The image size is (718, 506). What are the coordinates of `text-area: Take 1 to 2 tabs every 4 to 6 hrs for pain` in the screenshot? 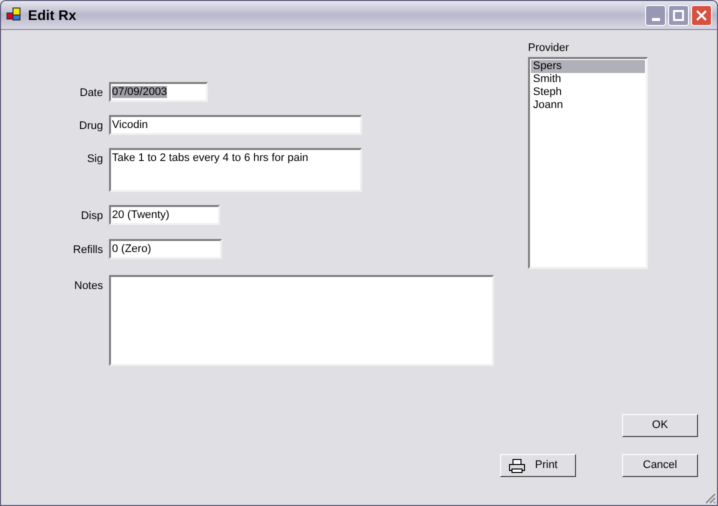 It's located at (235, 170).